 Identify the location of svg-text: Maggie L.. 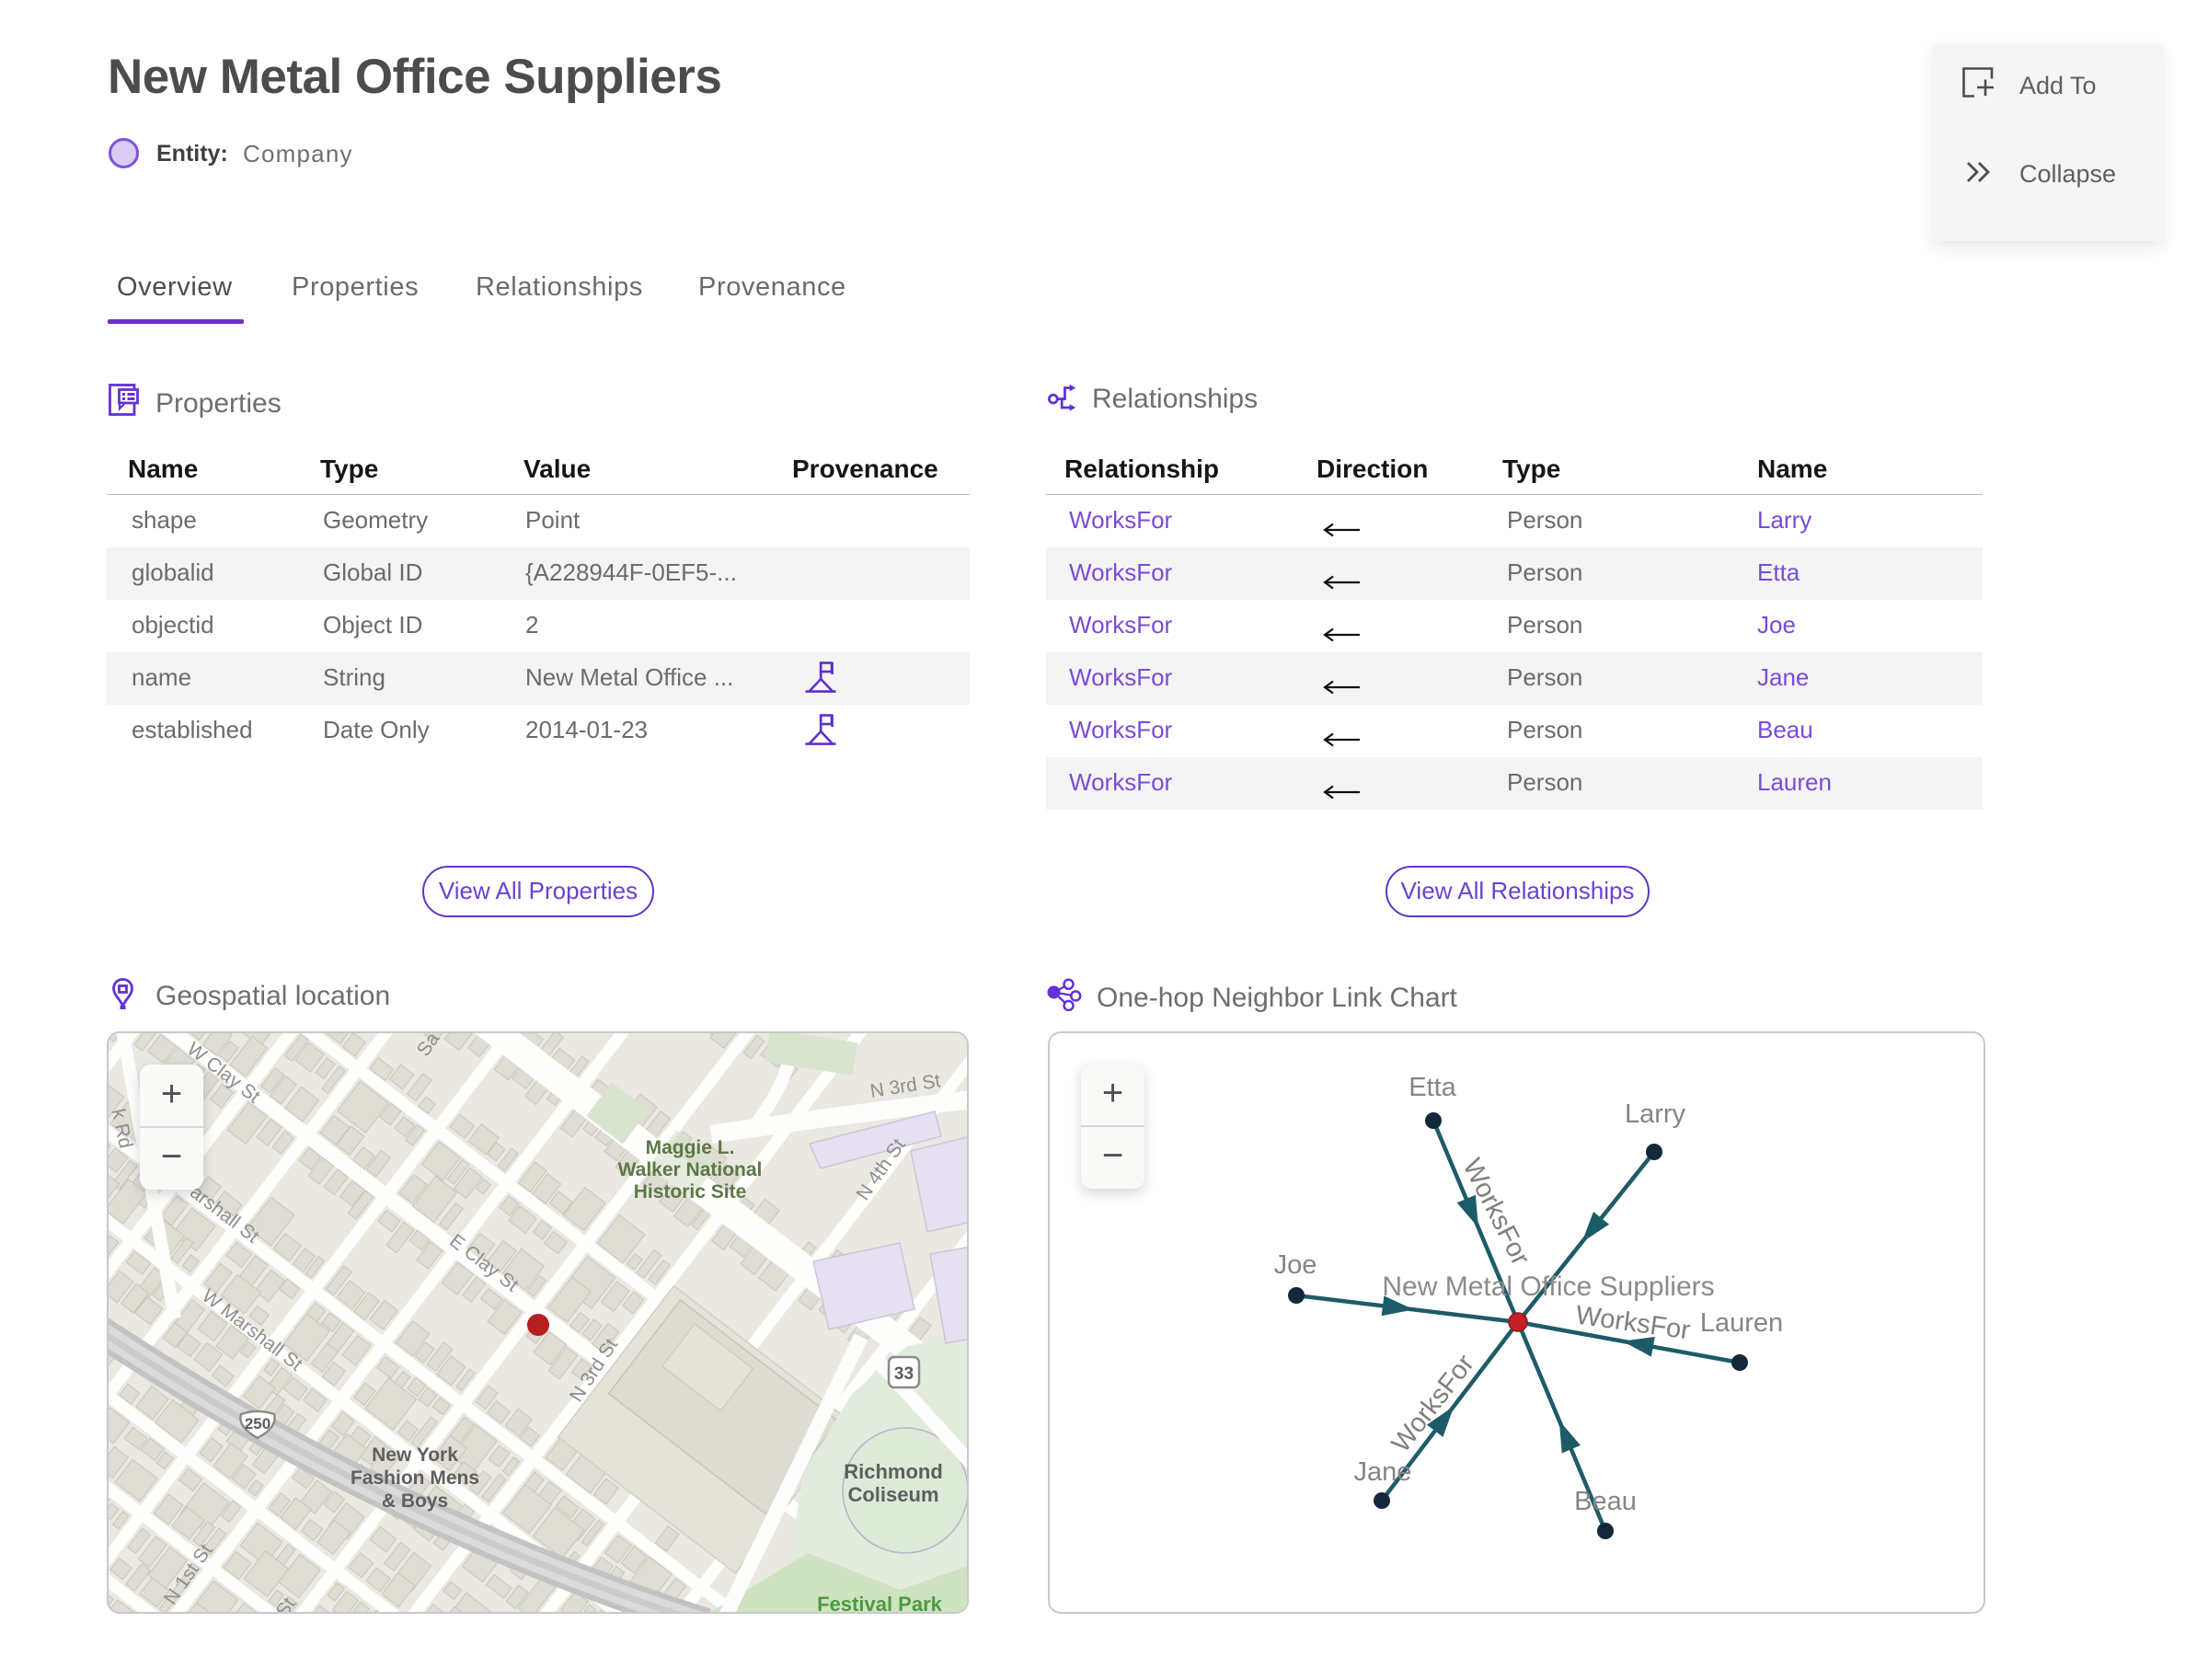
(690, 1147).